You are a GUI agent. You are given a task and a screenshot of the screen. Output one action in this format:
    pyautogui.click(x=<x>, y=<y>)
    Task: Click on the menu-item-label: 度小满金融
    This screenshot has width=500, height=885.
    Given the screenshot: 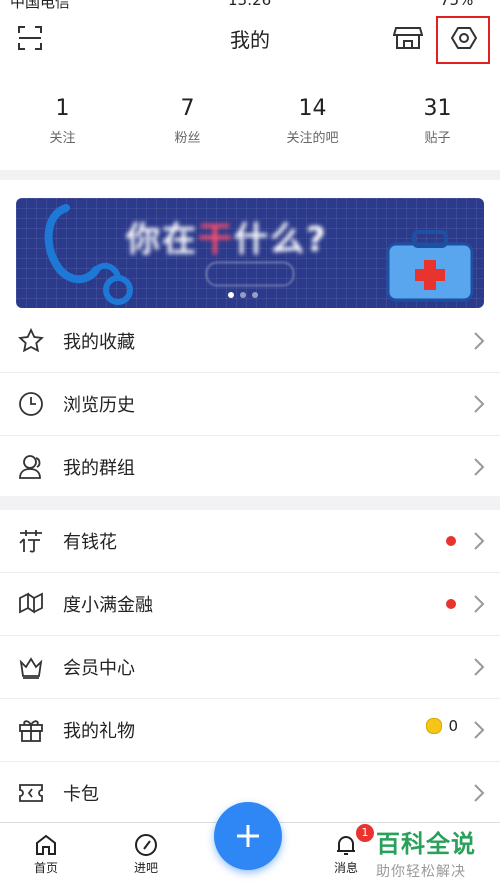 What is the action you would take?
    pyautogui.click(x=108, y=605)
    